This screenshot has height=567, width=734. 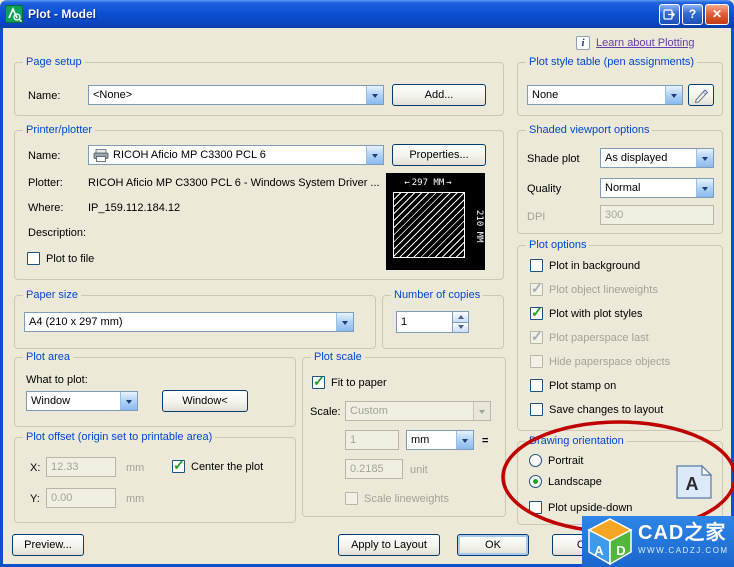 What do you see at coordinates (135, 468) in the screenshot?
I see `offset-x-unit: mm` at bounding box center [135, 468].